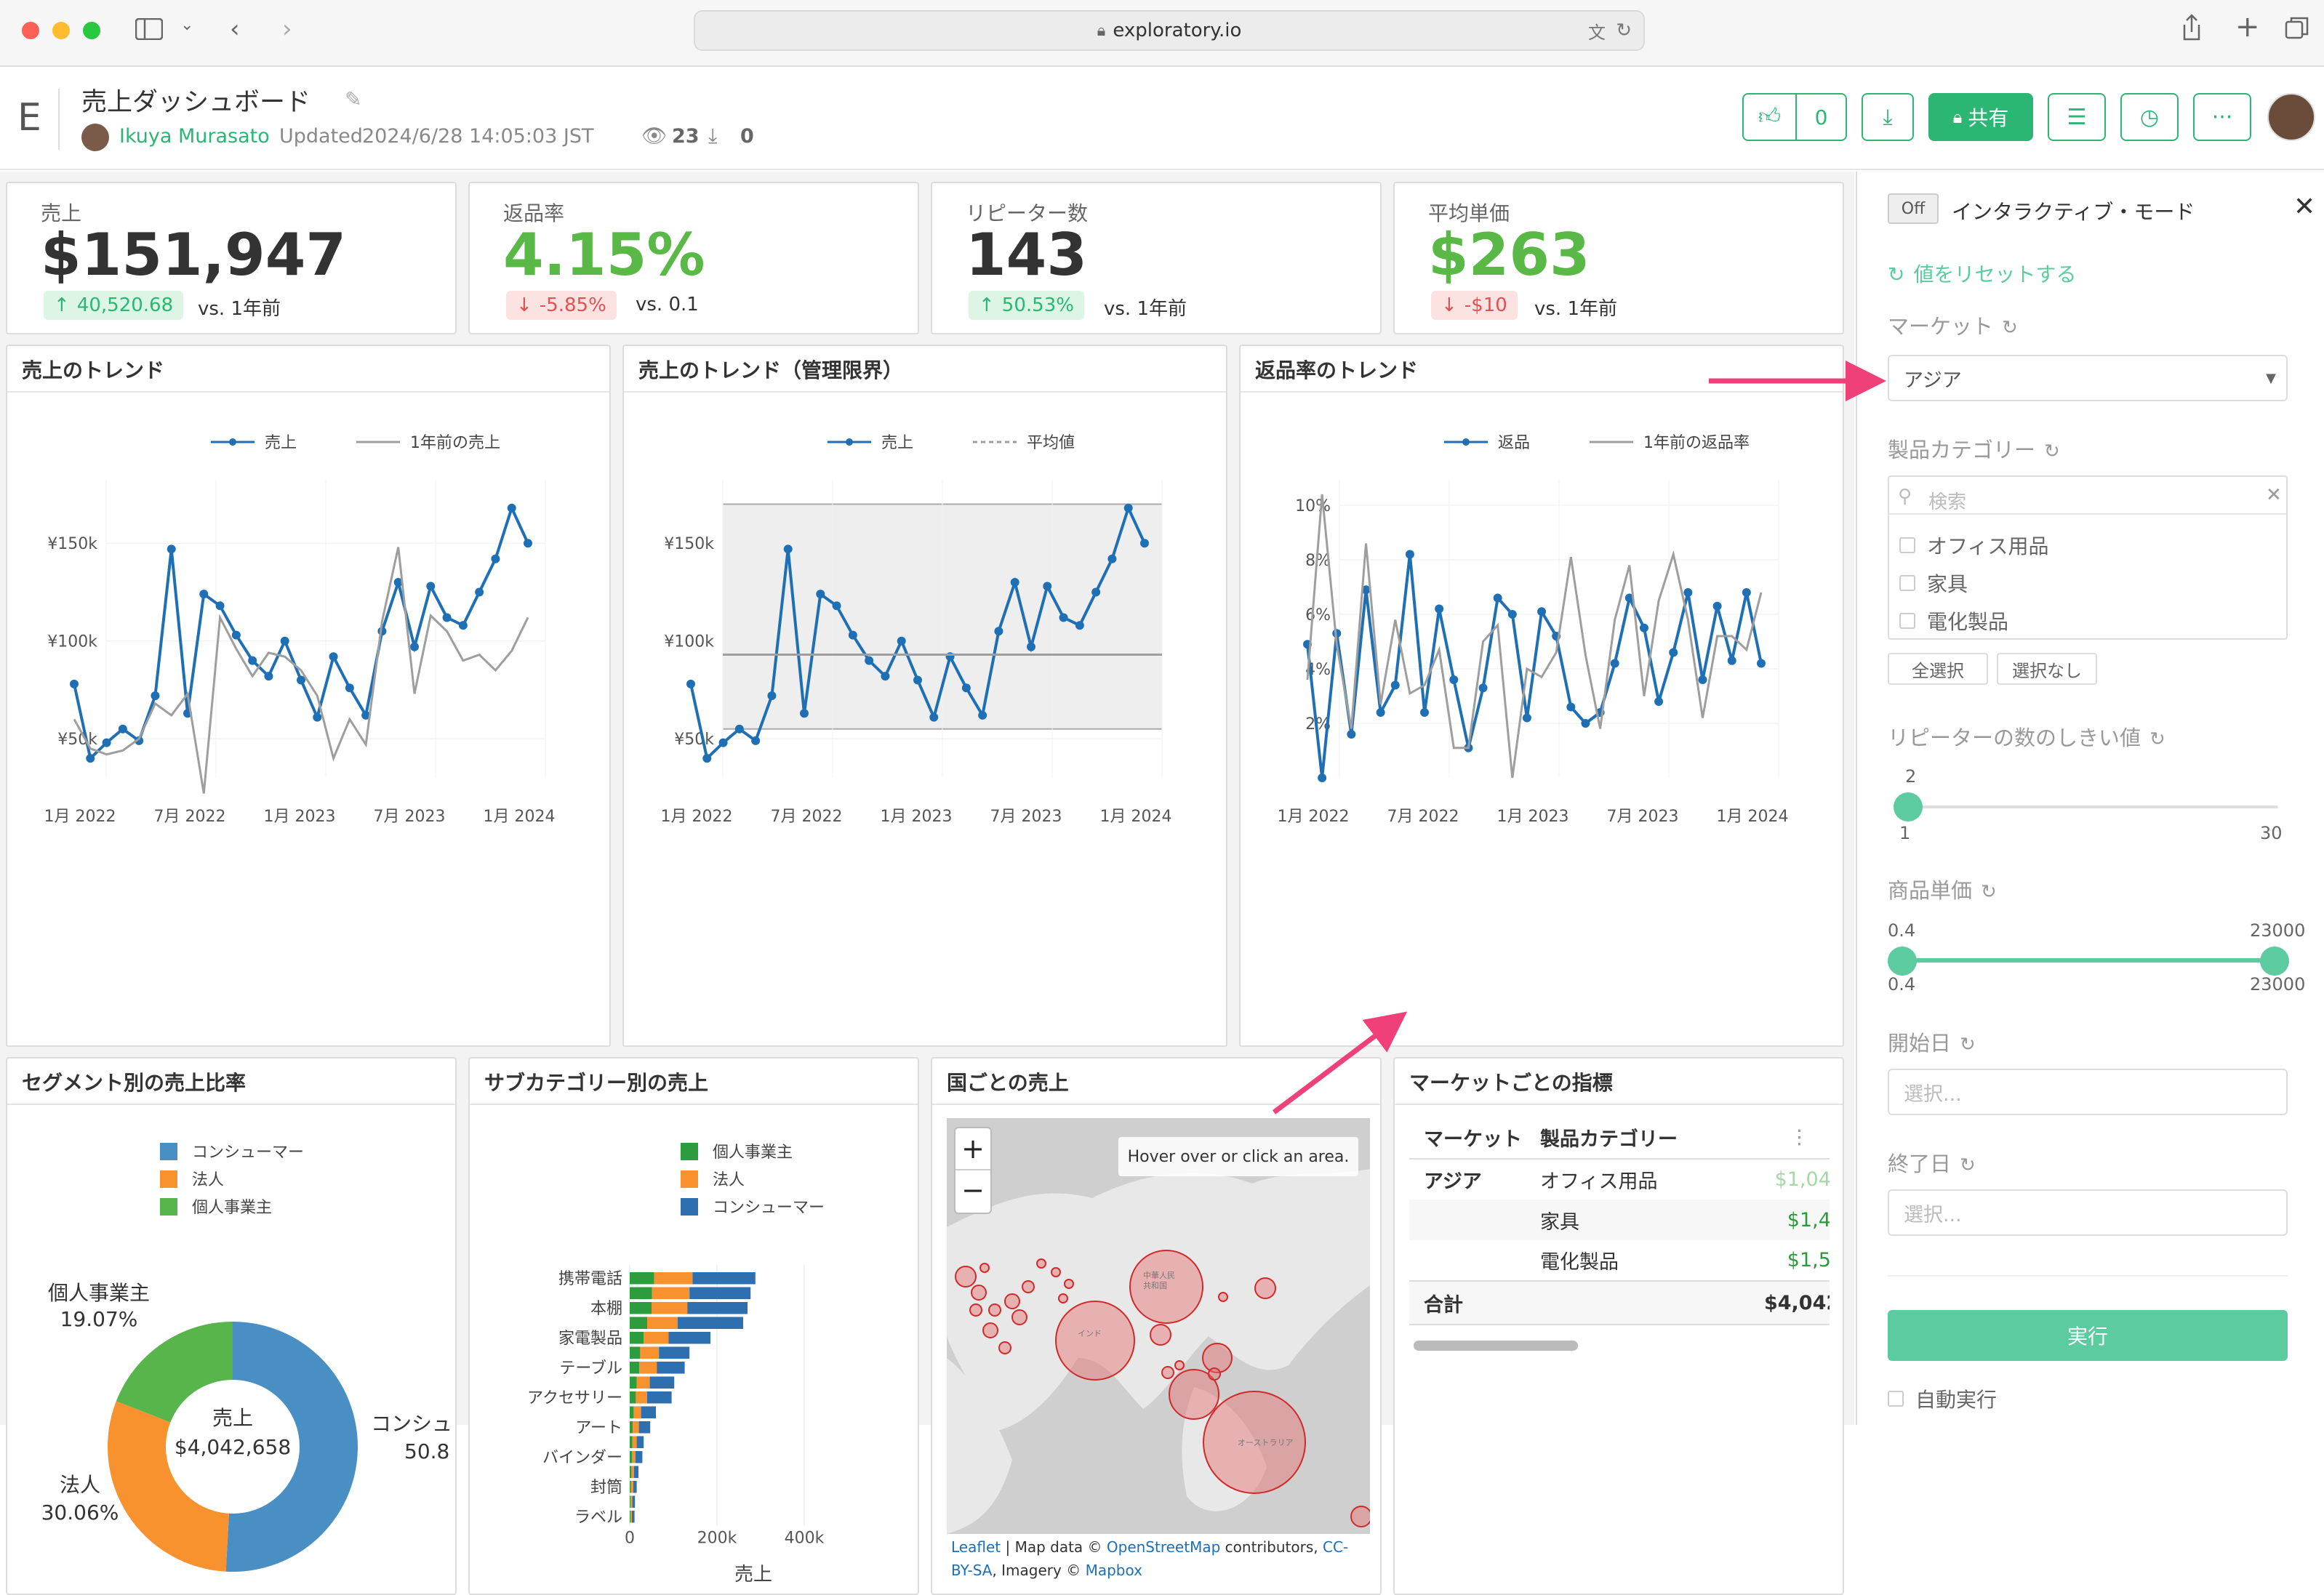  What do you see at coordinates (590, 1368) in the screenshot?
I see `category-label: テーブル` at bounding box center [590, 1368].